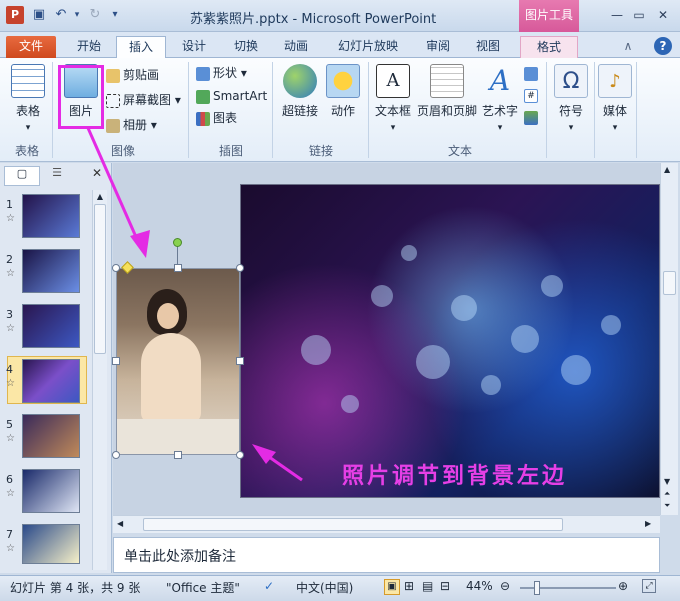 The width and height of the screenshot is (680, 601). I want to click on reading-view-icon: ▤, so click(427, 586).